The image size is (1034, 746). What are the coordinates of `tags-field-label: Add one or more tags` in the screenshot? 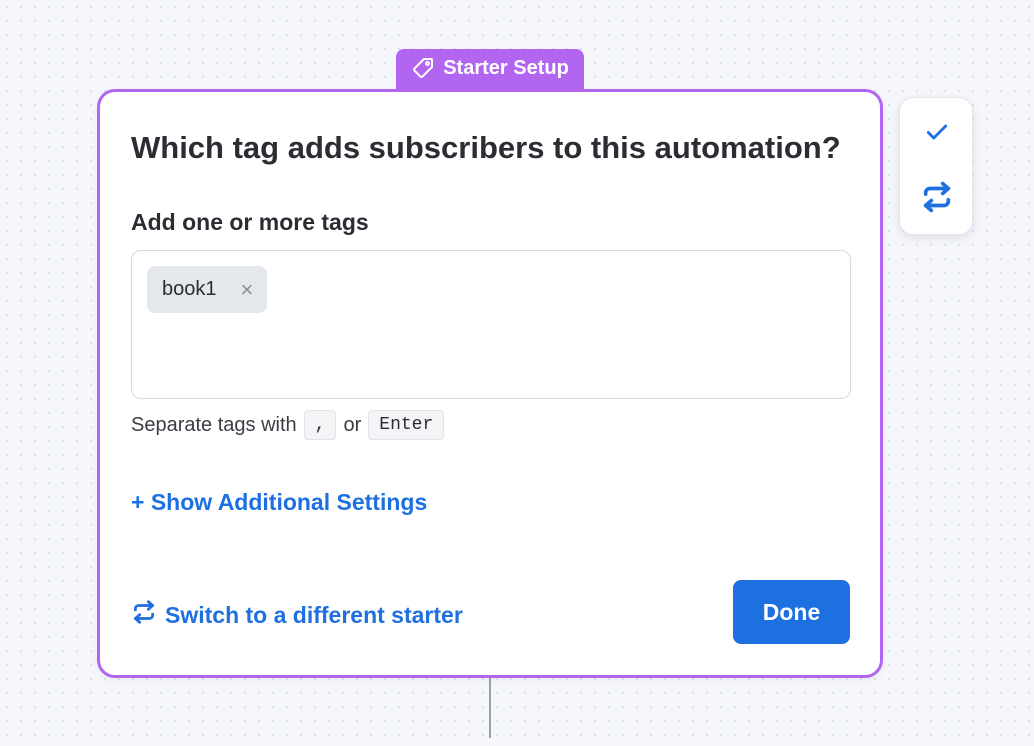 It's located at (250, 222).